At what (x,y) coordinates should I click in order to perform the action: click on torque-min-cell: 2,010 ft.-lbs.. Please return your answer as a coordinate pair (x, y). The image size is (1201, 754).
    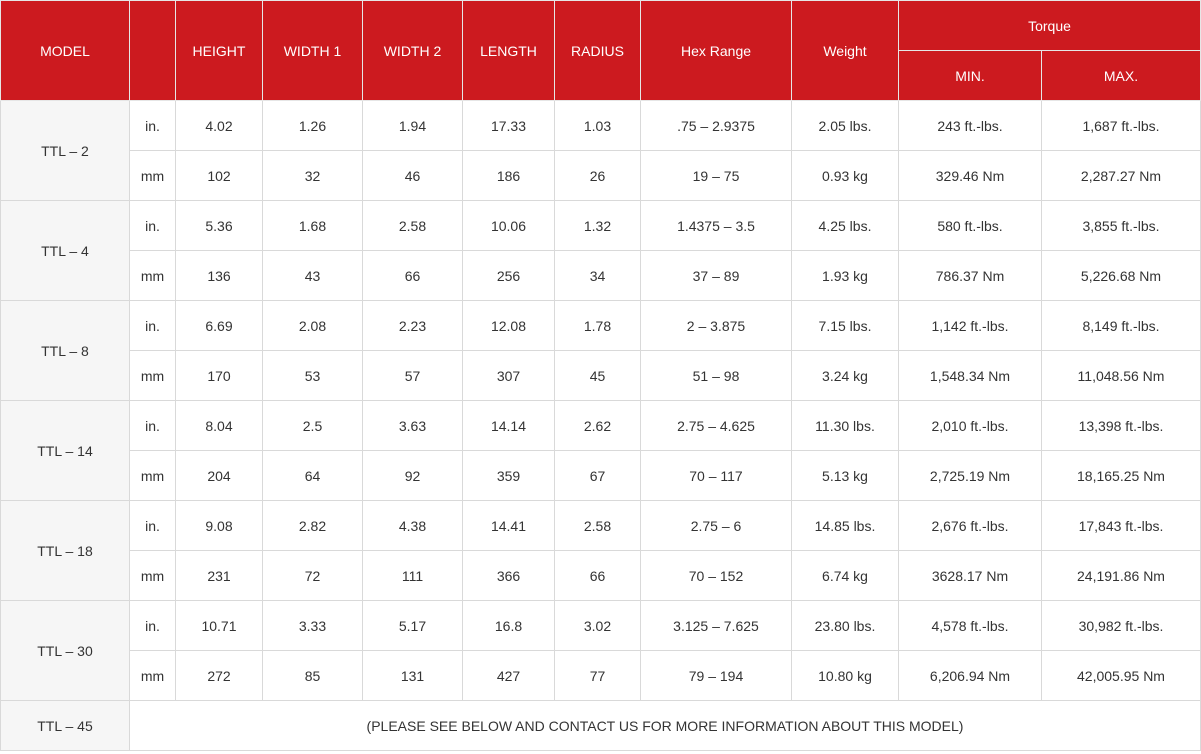
    Looking at the image, I should click on (970, 425).